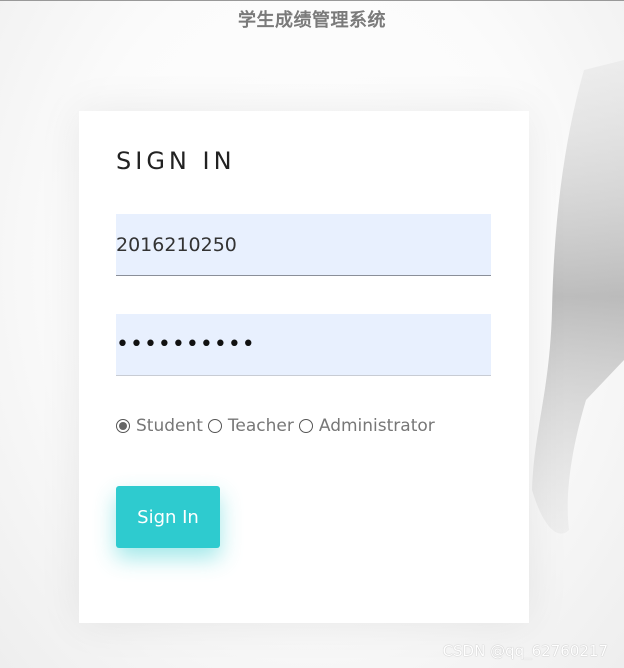 The image size is (624, 668). I want to click on radio-checked-icon, so click(123, 426).